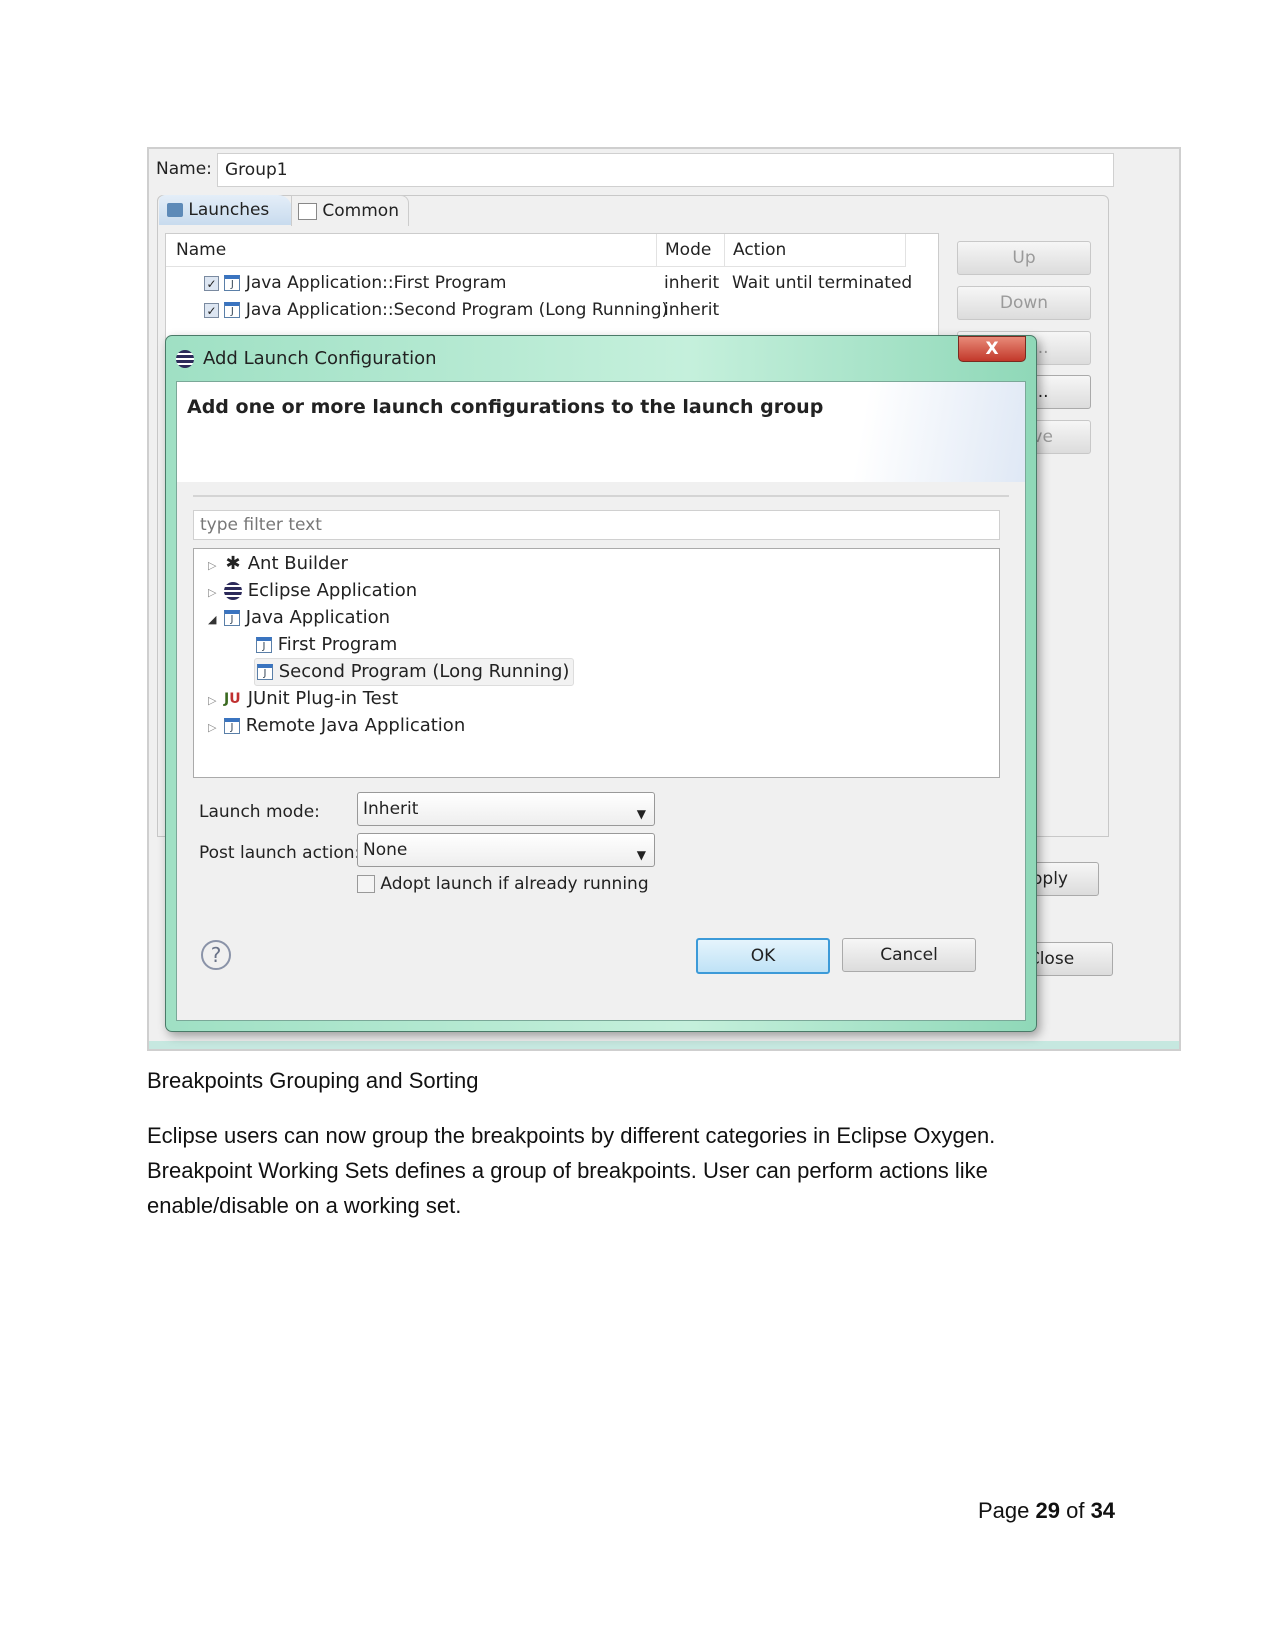 The image size is (1275, 1650). What do you see at coordinates (763, 956) in the screenshot?
I see `ok-button: OK` at bounding box center [763, 956].